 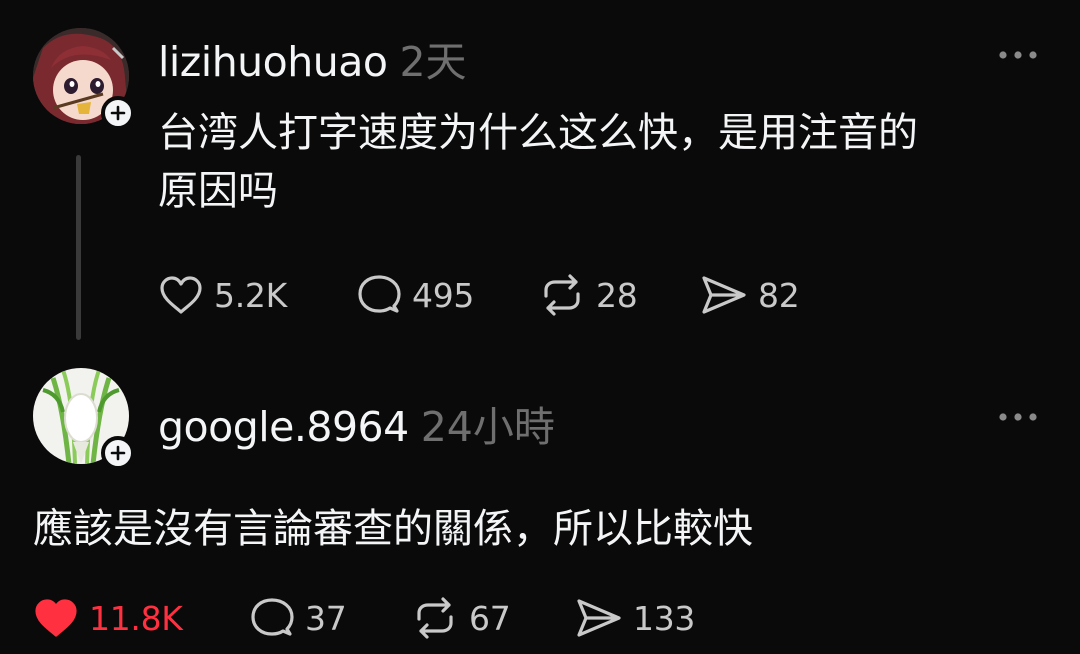 What do you see at coordinates (181, 295) in the screenshot?
I see `heart-icon` at bounding box center [181, 295].